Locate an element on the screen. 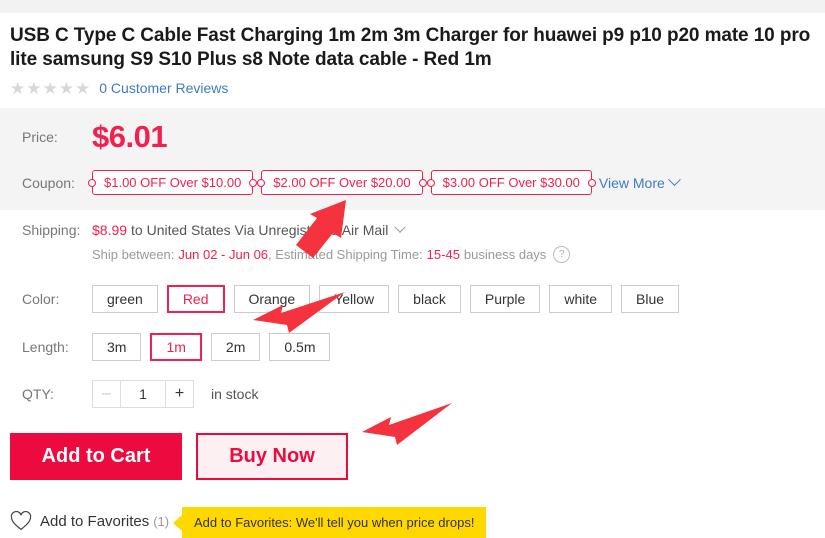 The image size is (825, 538). color-option-blue: Blue is located at coordinates (650, 299).